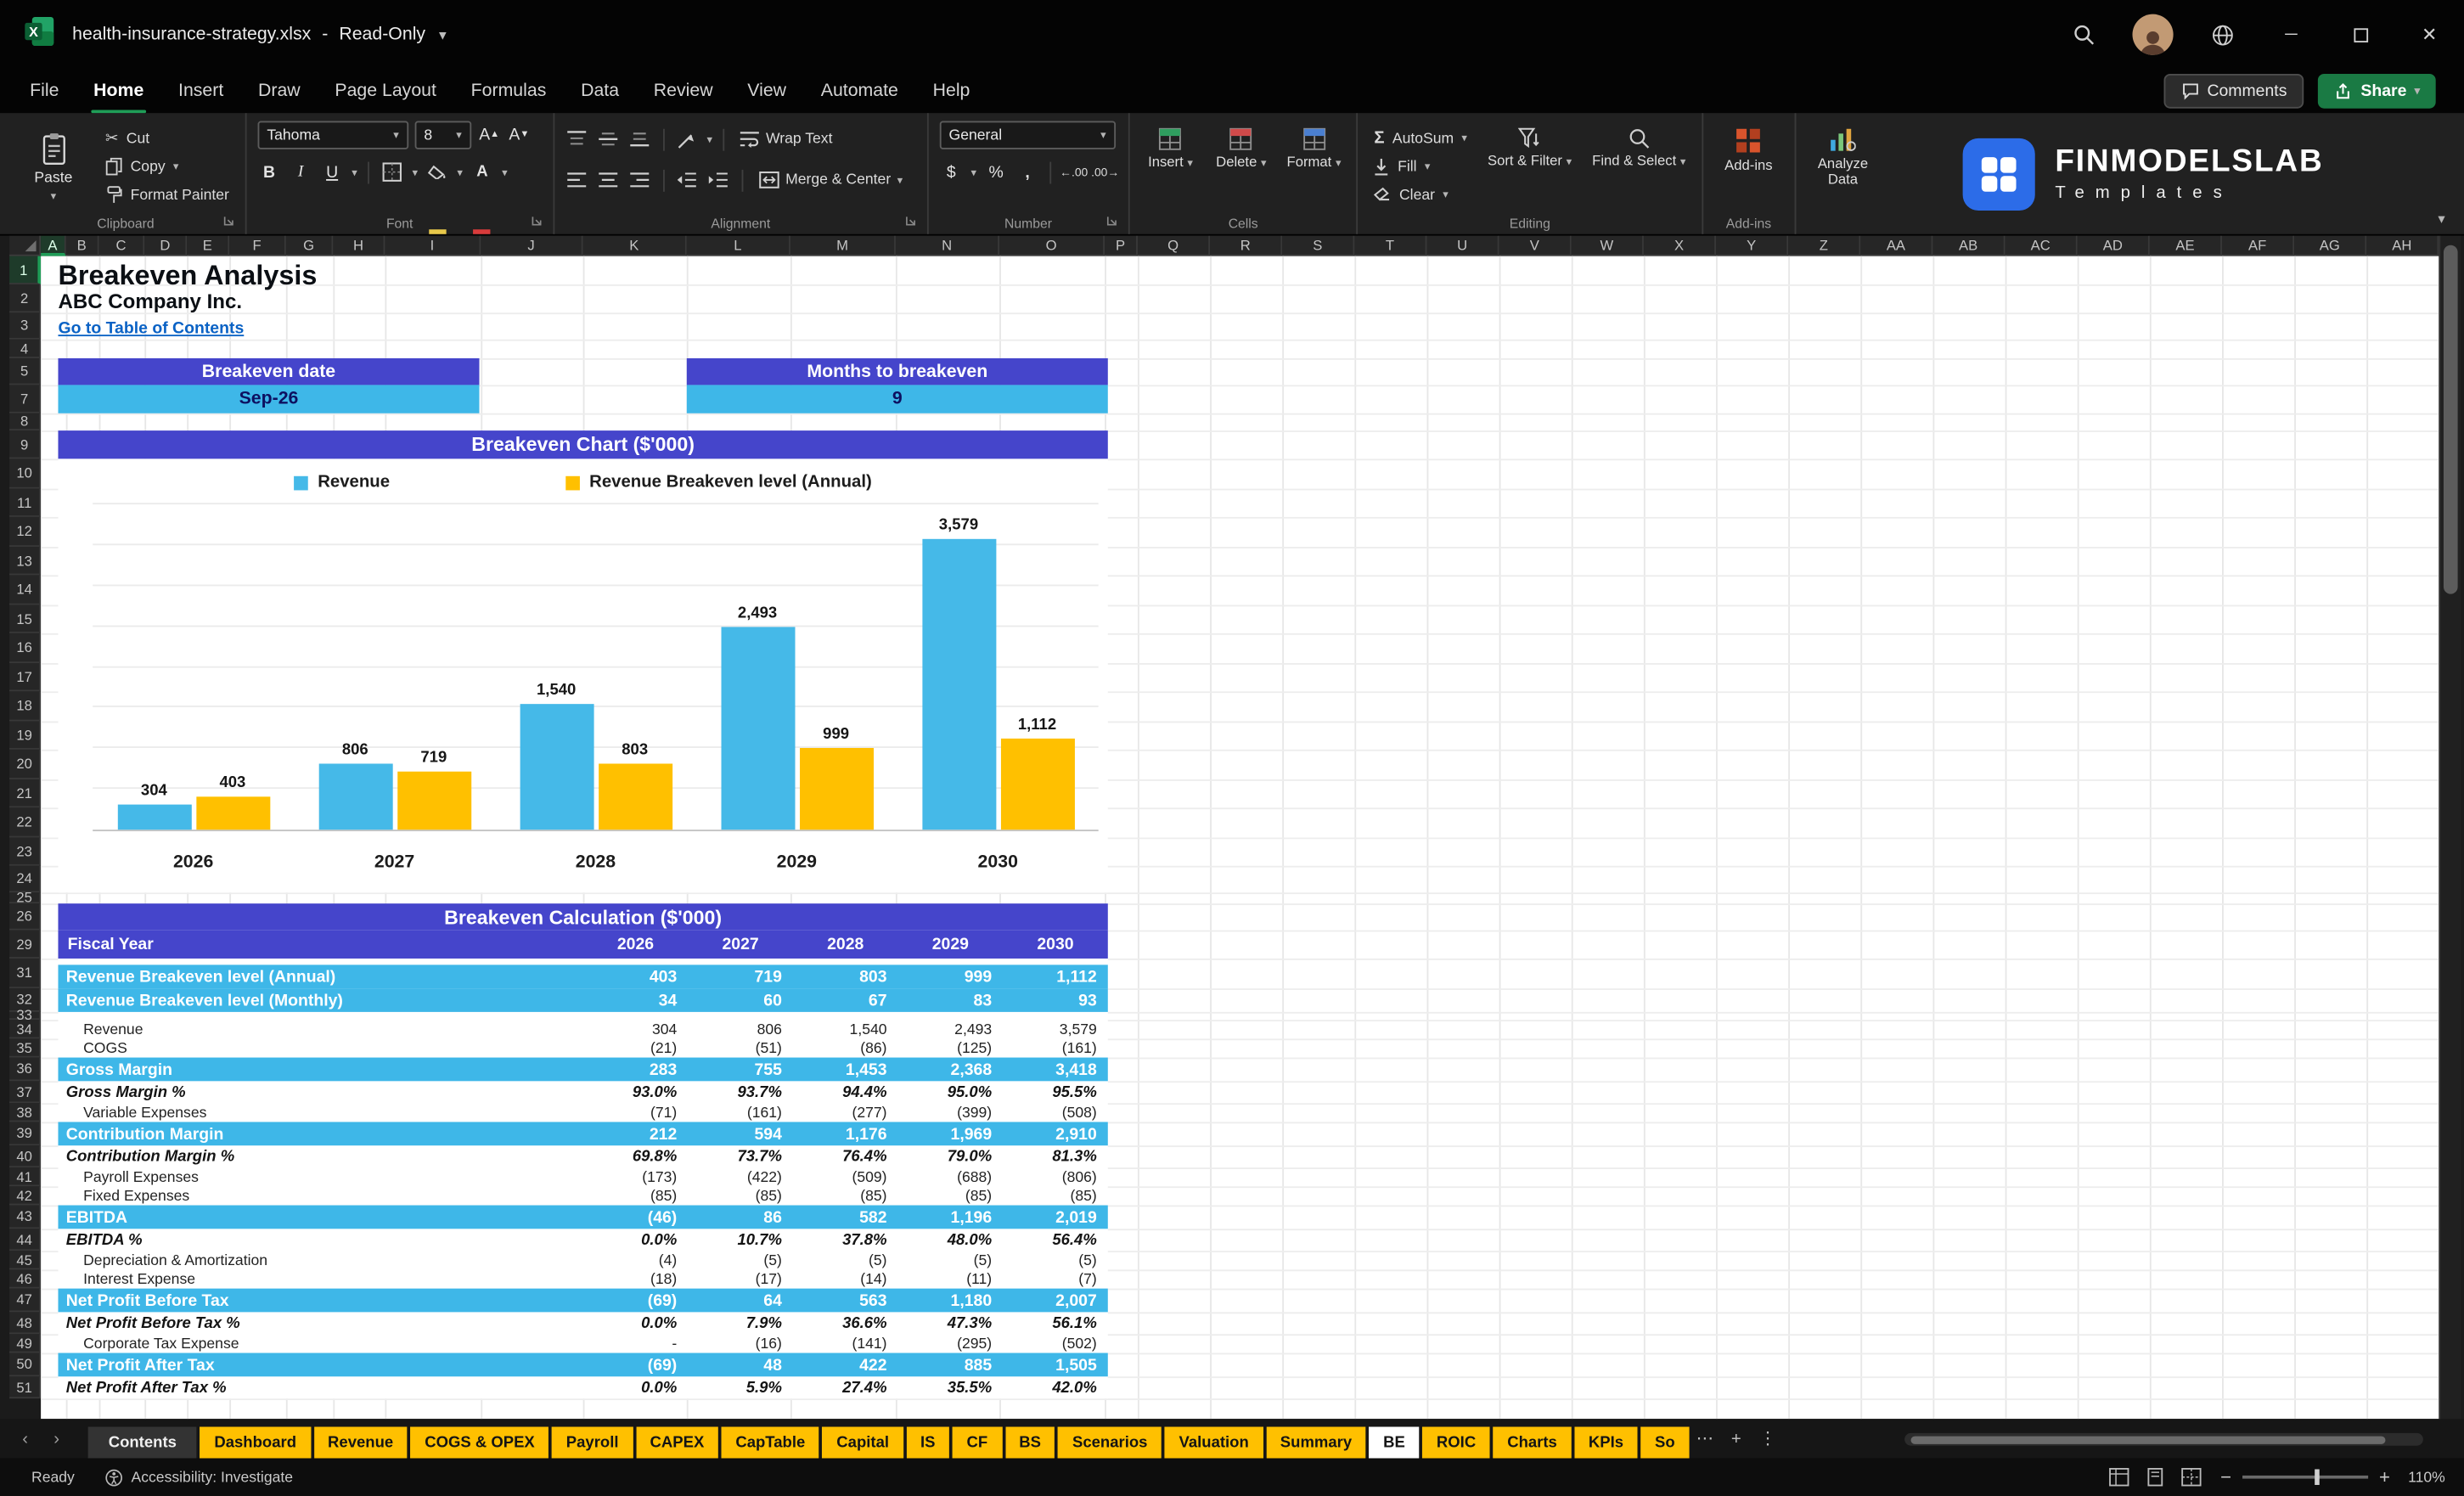 This screenshot has height=1496, width=2464. Describe the element at coordinates (320, 1000) in the screenshot. I see `row-label: Revenue Breakeven level (Monthly)` at that location.